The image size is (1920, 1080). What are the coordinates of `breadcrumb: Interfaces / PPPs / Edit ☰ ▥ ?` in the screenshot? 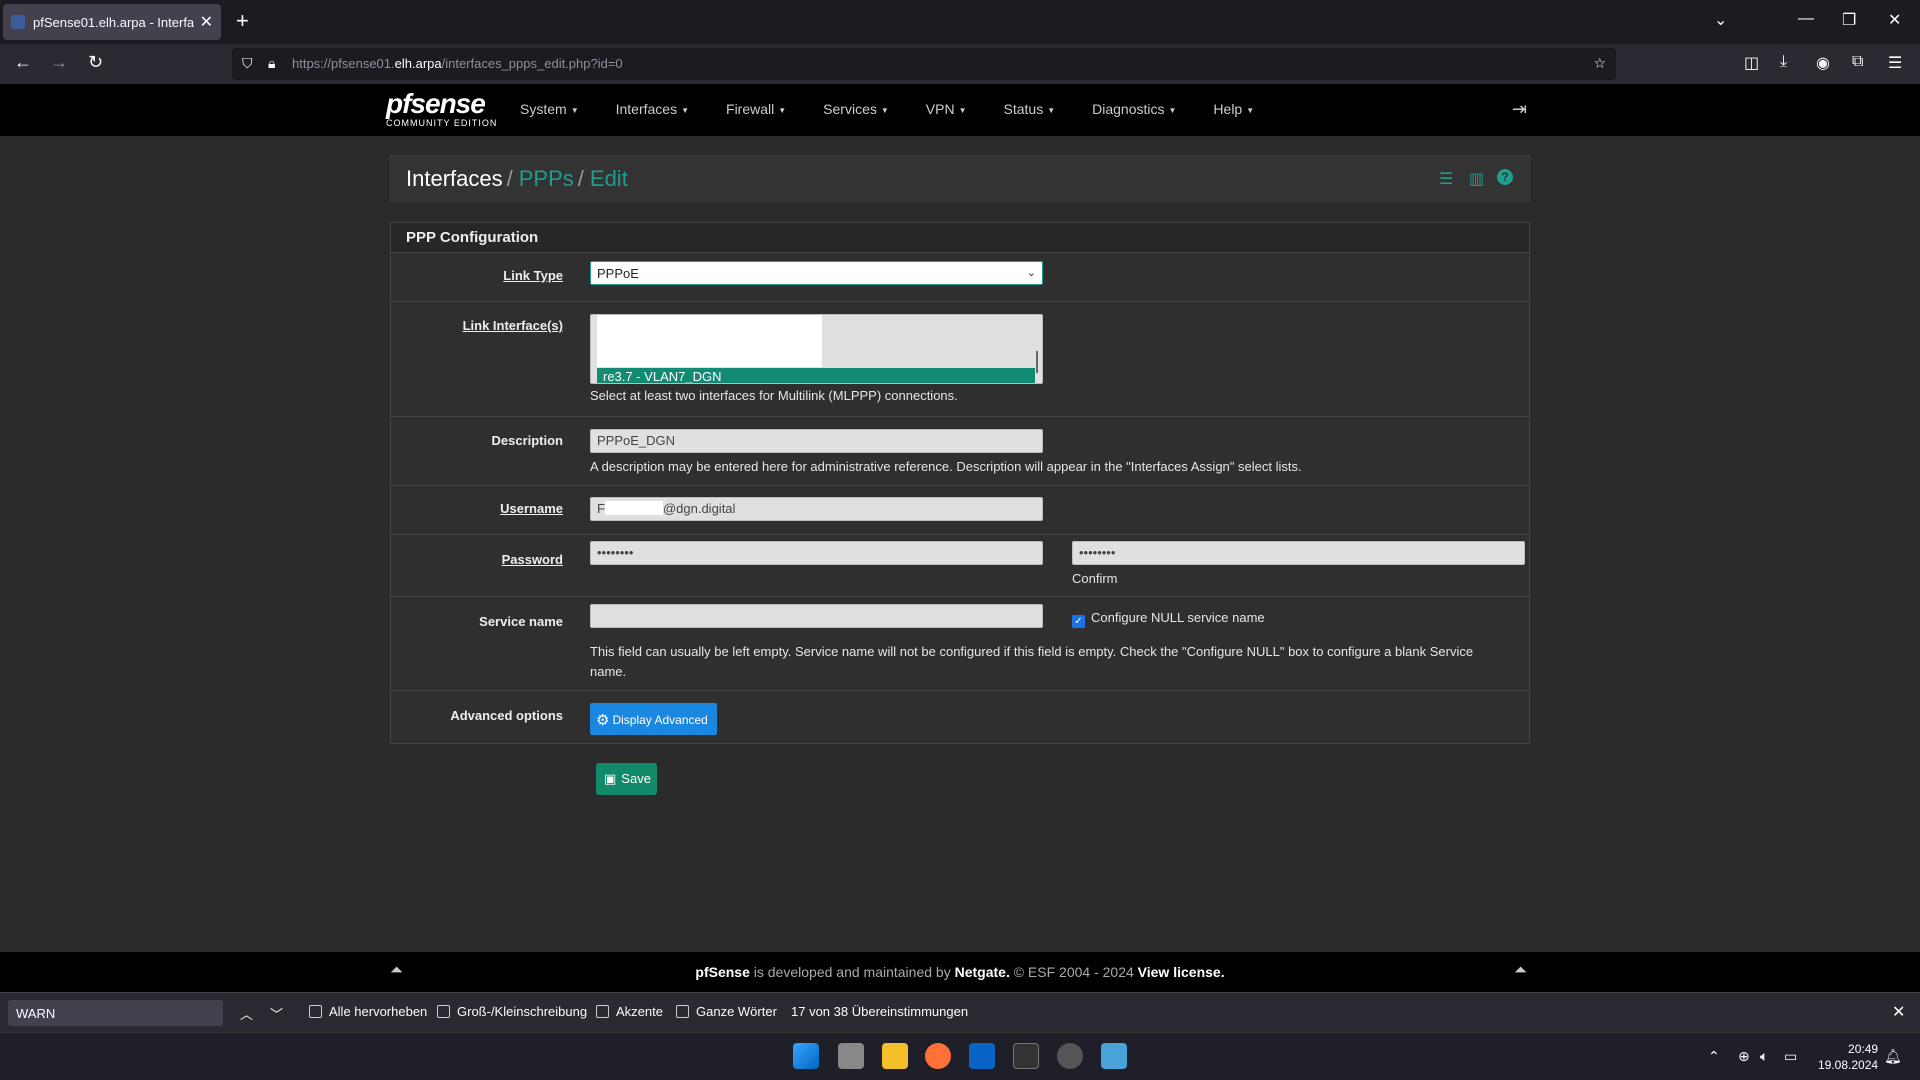 It's located at (960, 178).